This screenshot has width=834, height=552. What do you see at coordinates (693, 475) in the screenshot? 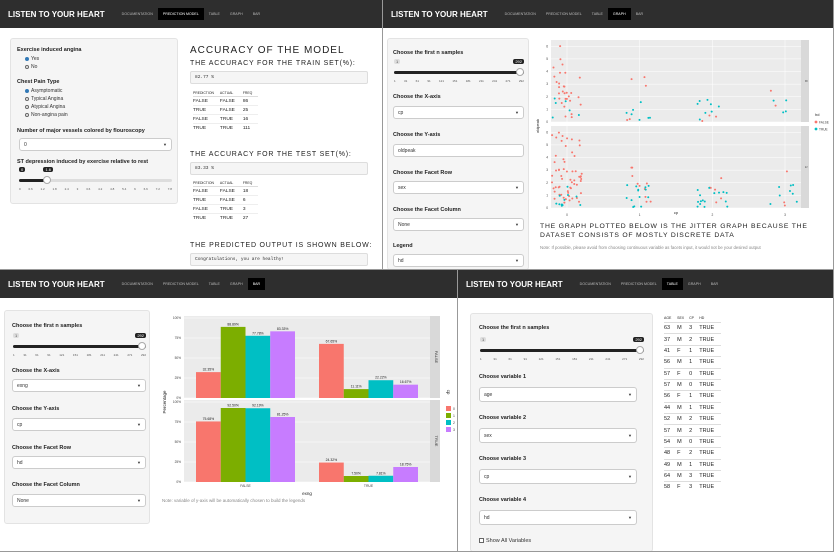
I see `table-row: 64 M 3 TRUE` at bounding box center [693, 475].